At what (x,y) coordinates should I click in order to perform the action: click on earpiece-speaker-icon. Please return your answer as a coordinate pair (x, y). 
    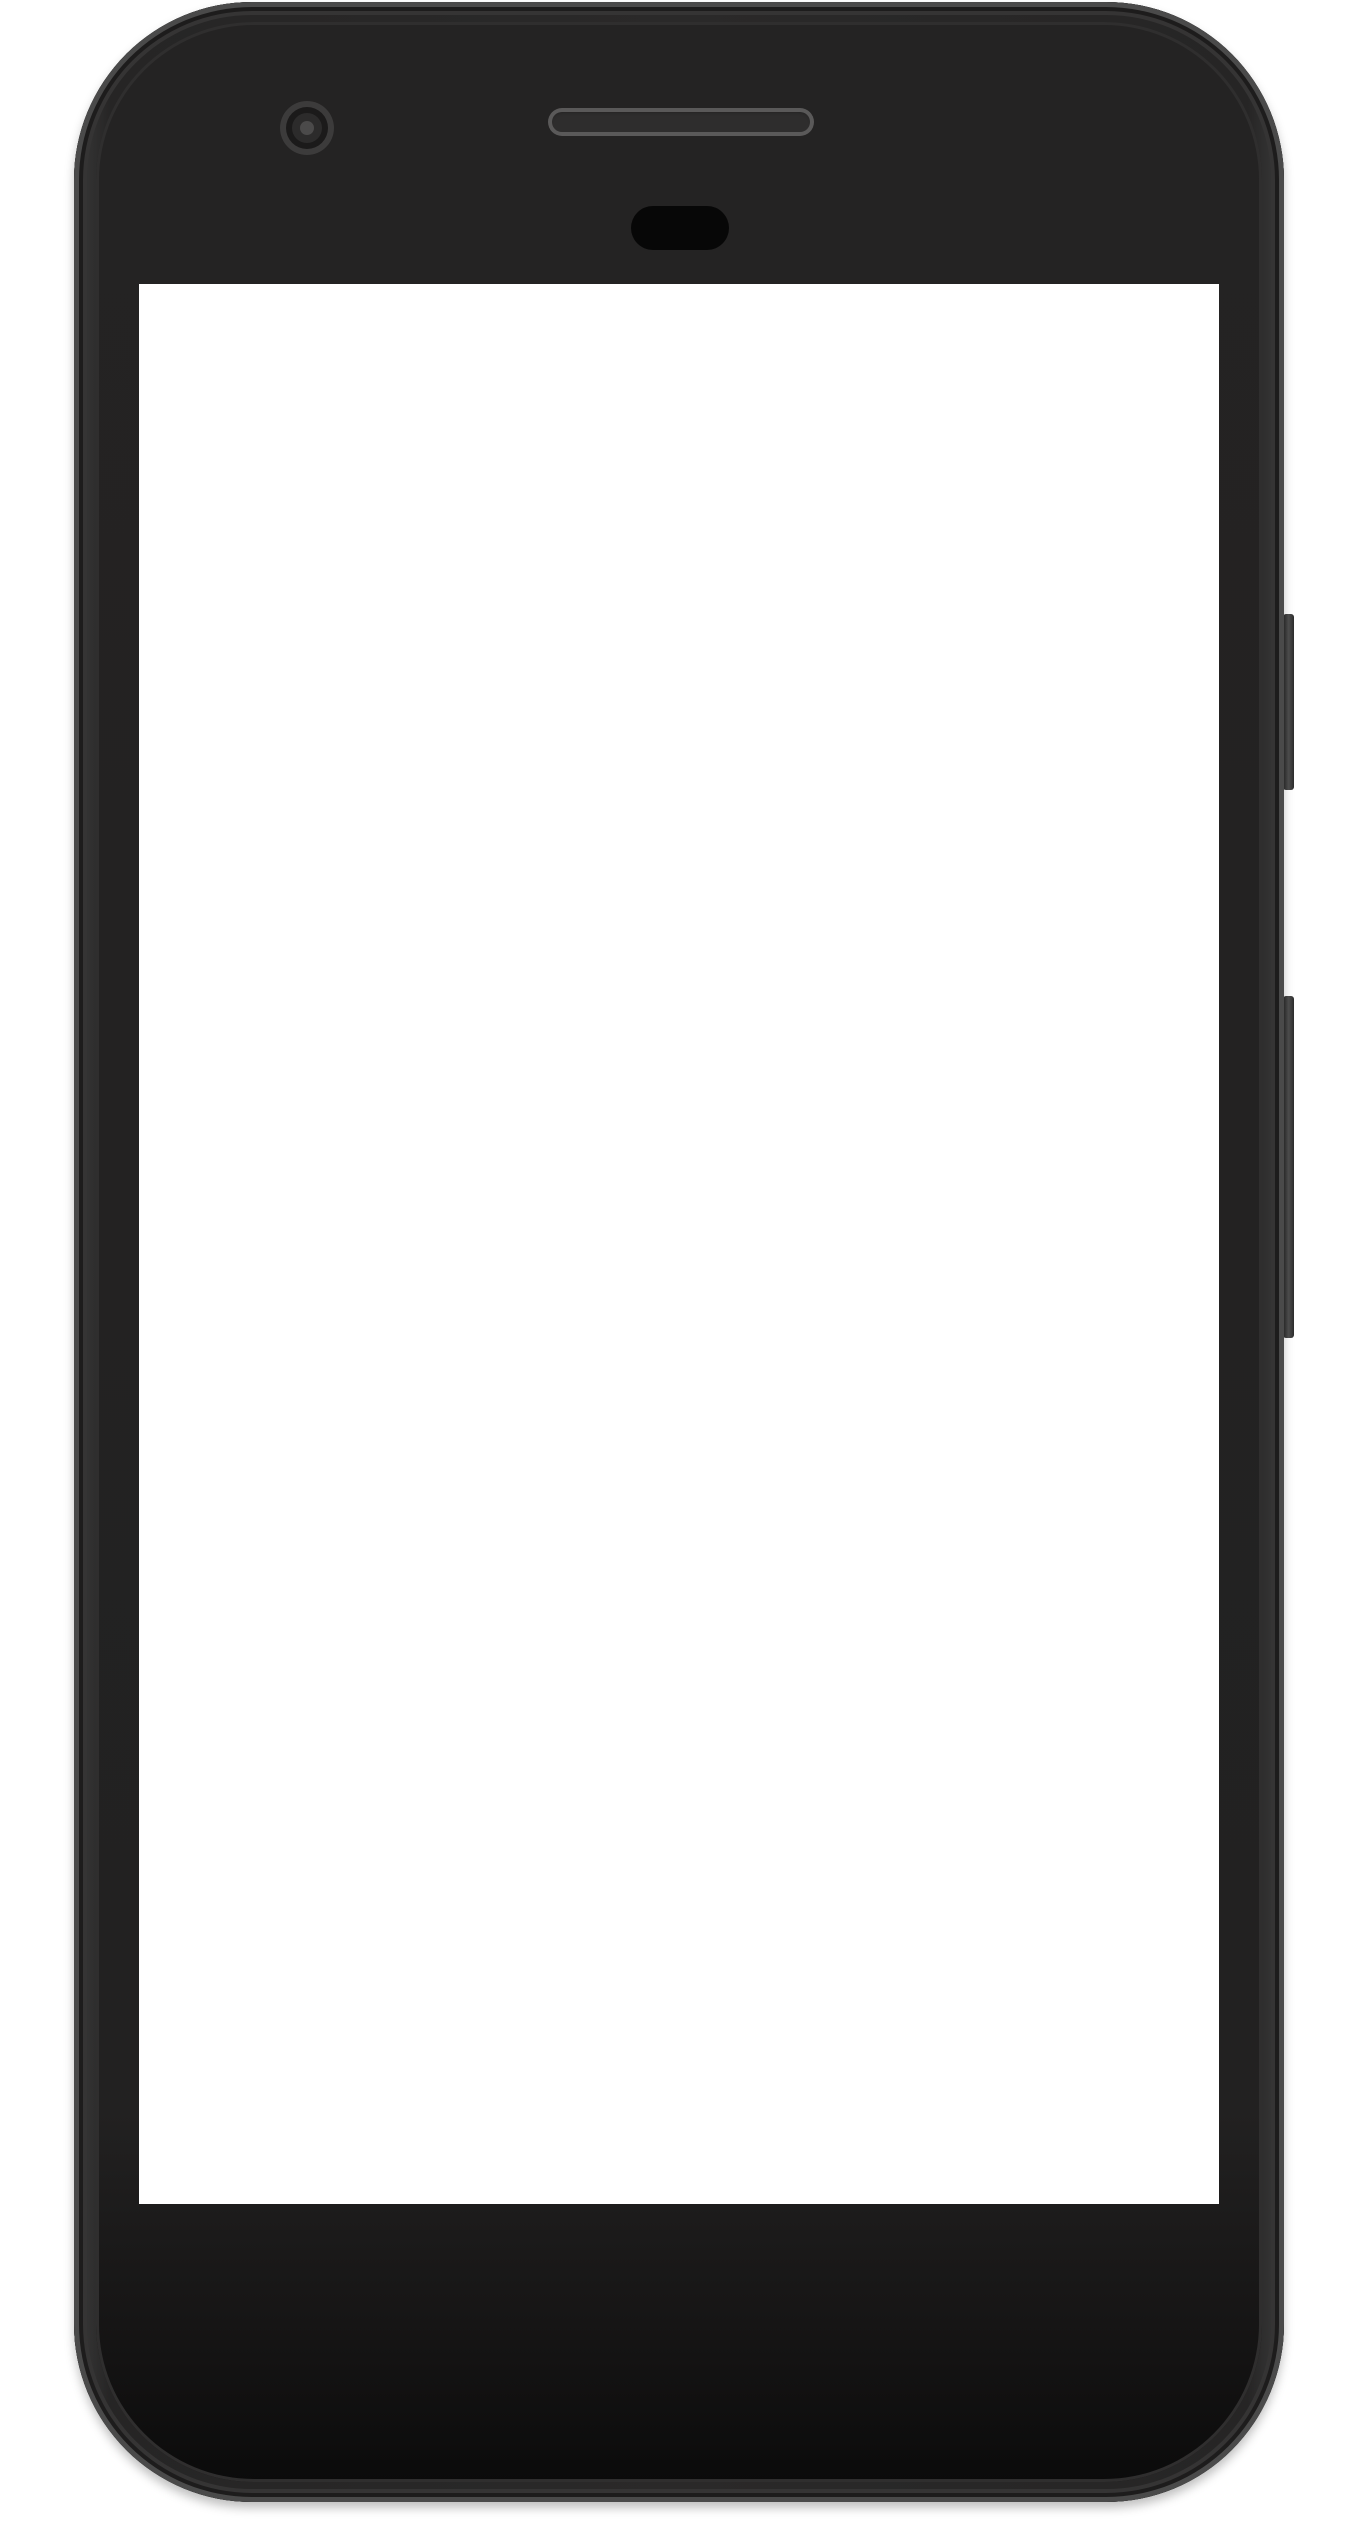
    Looking at the image, I should click on (681, 122).